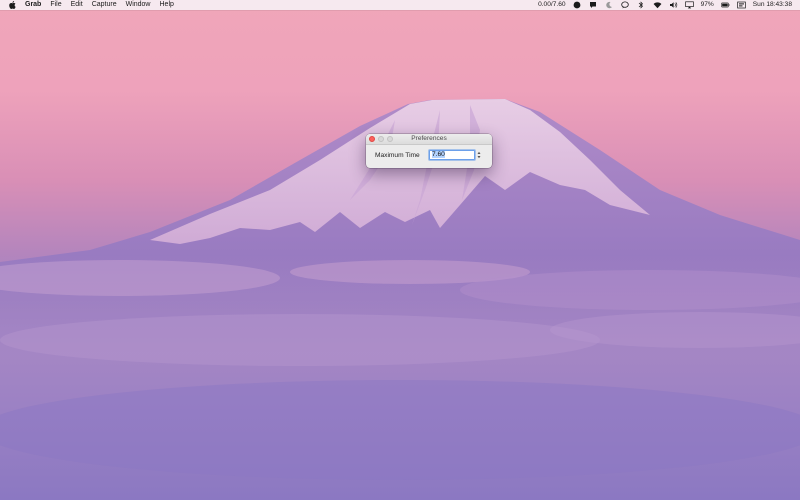 Image resolution: width=800 pixels, height=500 pixels. I want to click on maximum-time-input: 7.60, so click(452, 155).